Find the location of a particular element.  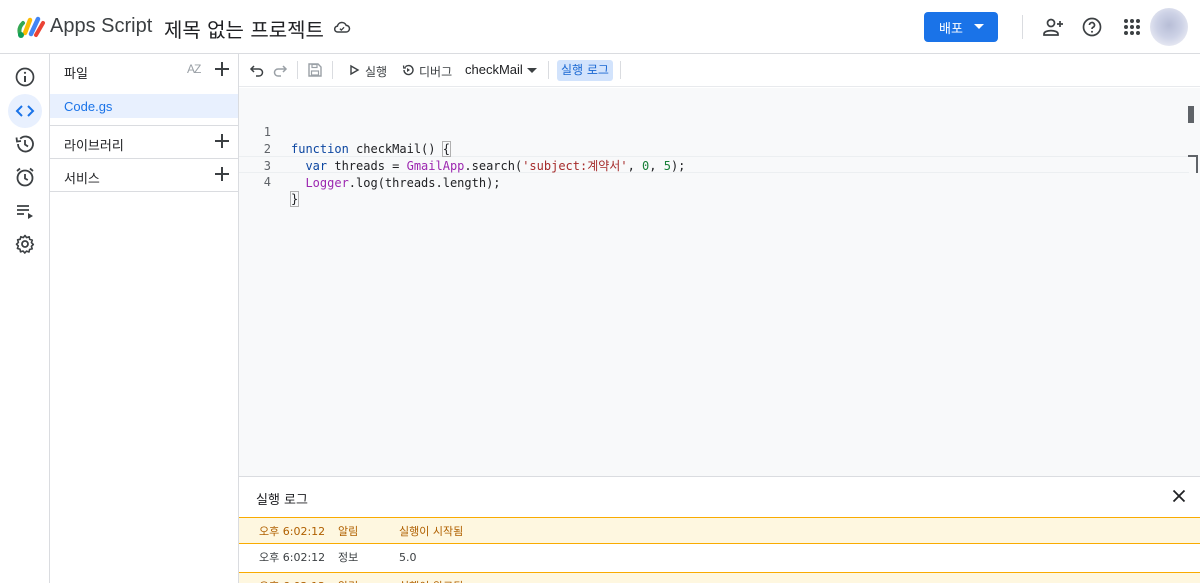

code-line: 4 } is located at coordinates (714, 182).